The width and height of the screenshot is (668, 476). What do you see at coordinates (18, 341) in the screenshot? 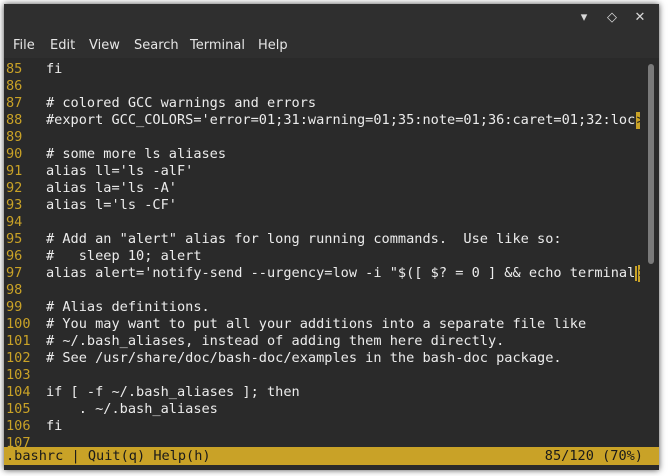
I see `line-number: 101` at bounding box center [18, 341].